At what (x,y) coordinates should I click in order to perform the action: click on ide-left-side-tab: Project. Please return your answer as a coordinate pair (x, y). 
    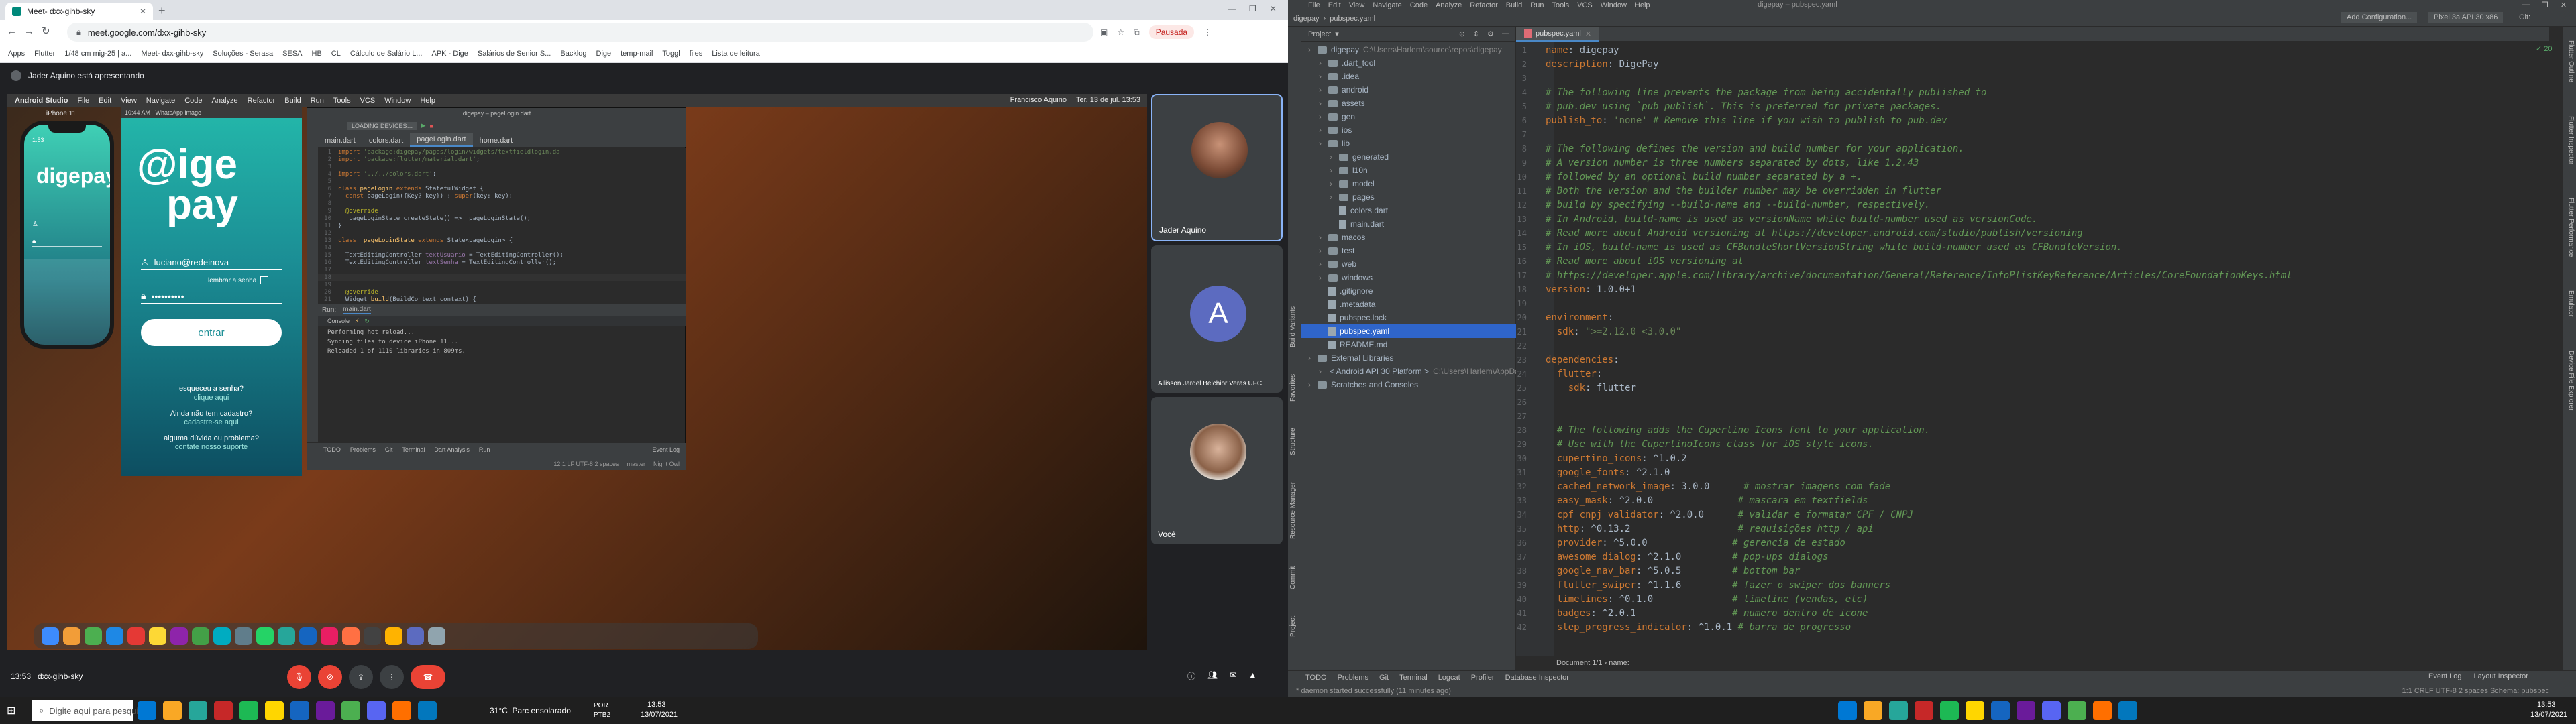
    Looking at the image, I should click on (1294, 626).